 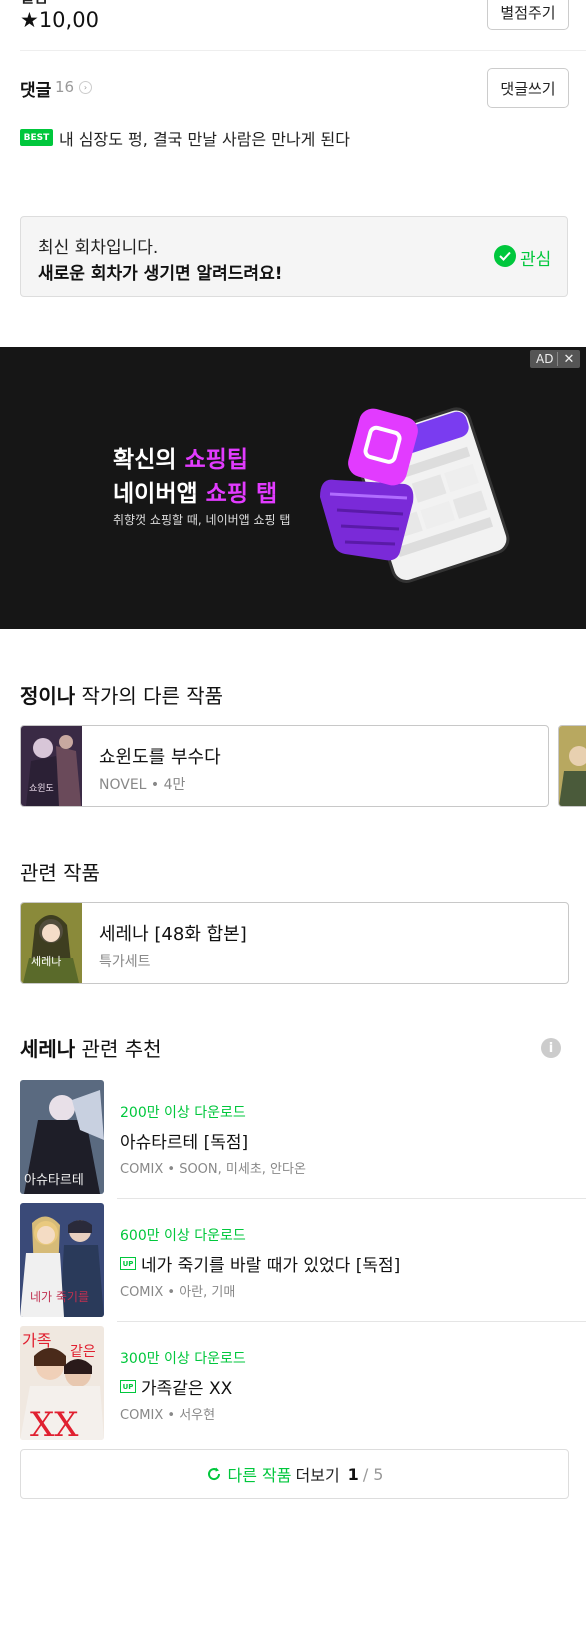 I want to click on ad-headline-1: 확신의 쇼핑팁, so click(x=180, y=460).